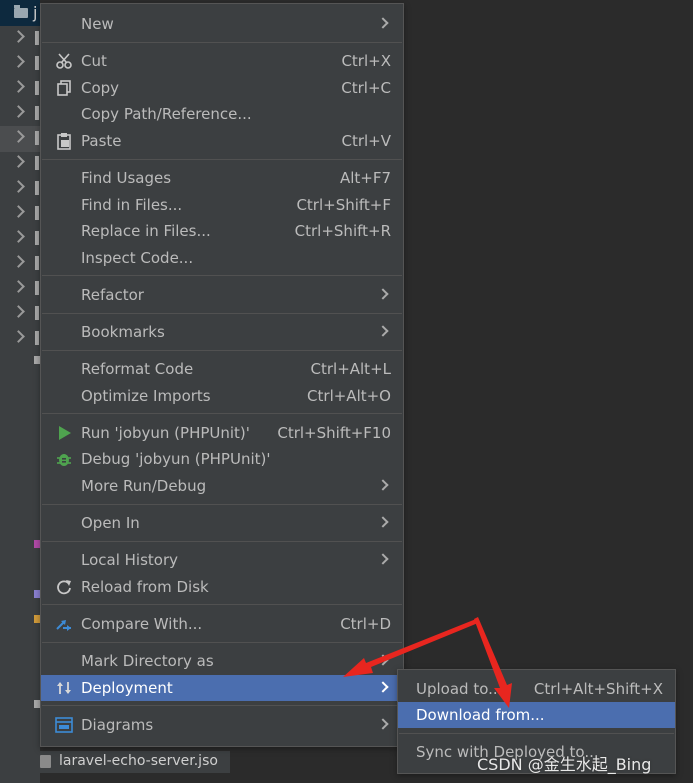 This screenshot has height=783, width=693. I want to click on menu-item-compare-with: Compare With... Ctrl+D, so click(222, 624).